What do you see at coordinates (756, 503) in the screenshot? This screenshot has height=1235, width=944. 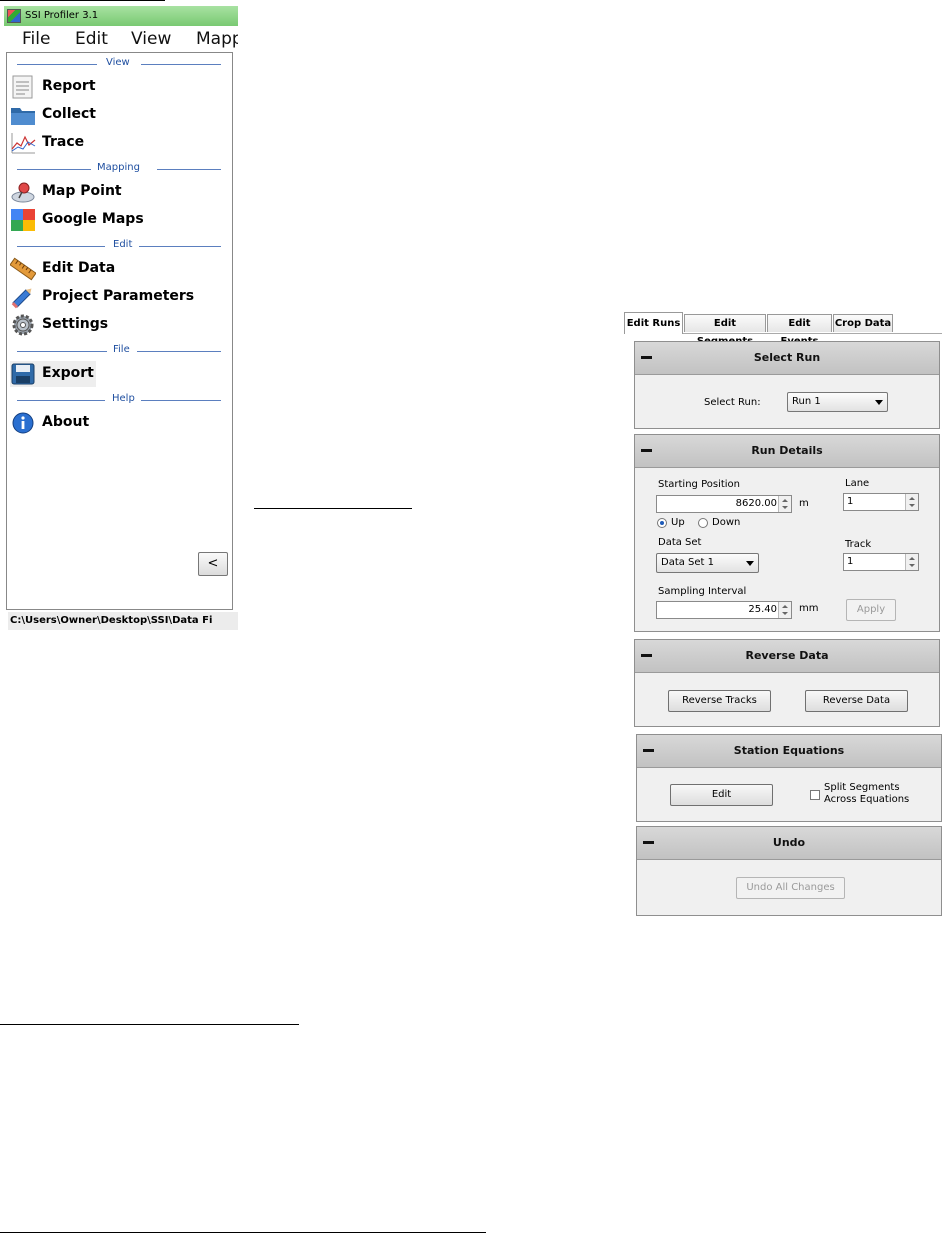 I see `starting-position-value: 8620.00` at bounding box center [756, 503].